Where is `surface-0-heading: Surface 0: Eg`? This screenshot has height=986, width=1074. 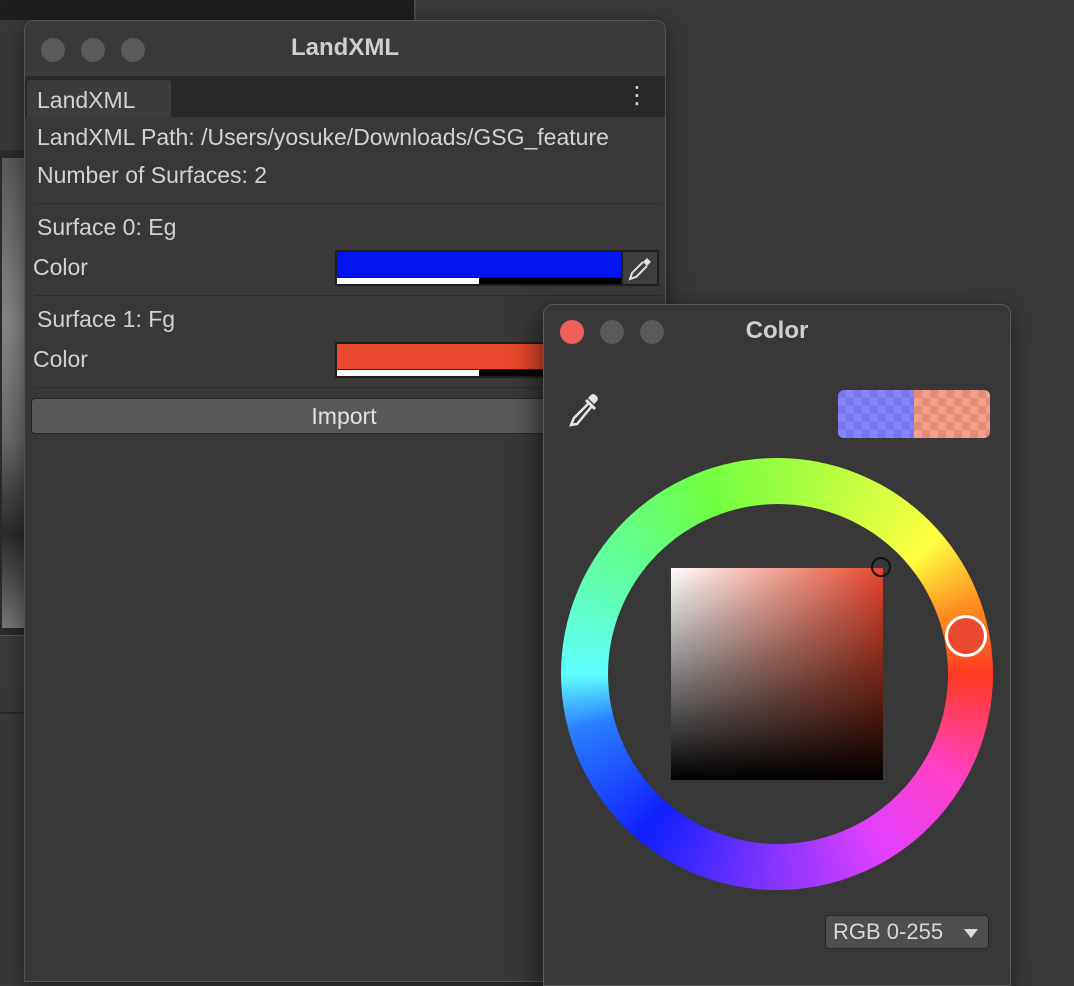
surface-0-heading: Surface 0: Eg is located at coordinates (107, 227).